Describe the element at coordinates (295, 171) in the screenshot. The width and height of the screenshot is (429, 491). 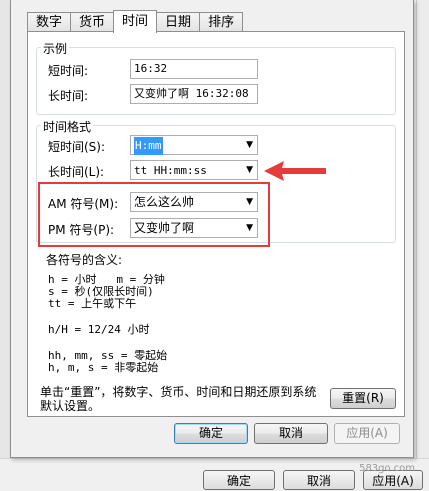
I see `annotation-arrow-icon` at that location.